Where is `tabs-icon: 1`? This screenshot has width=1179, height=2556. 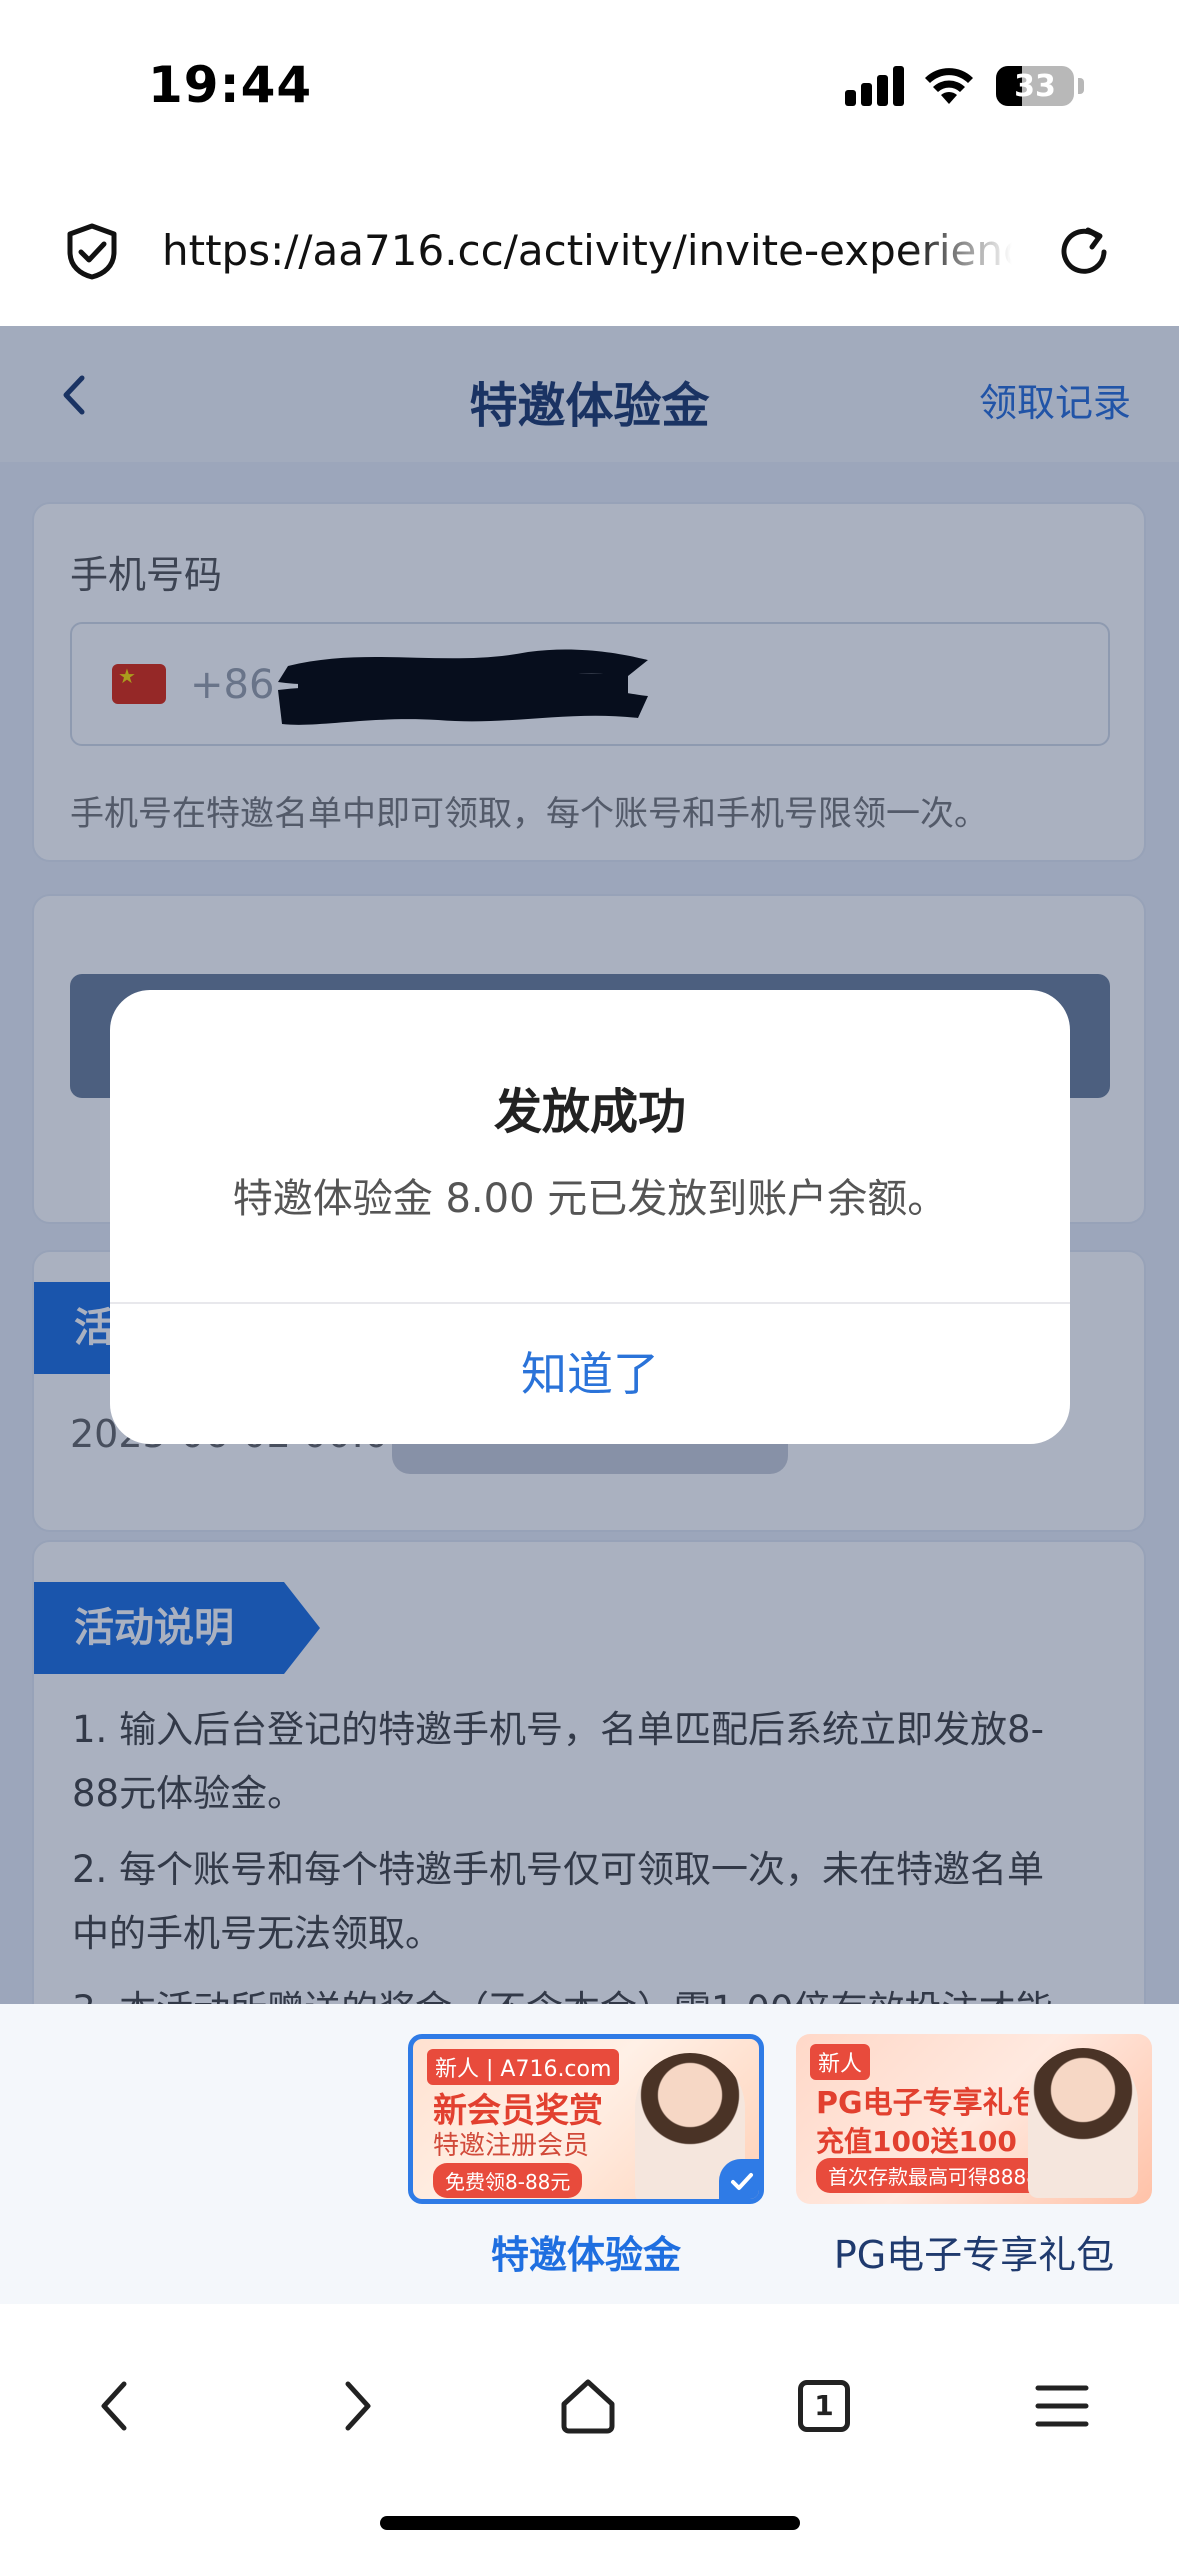 tabs-icon: 1 is located at coordinates (824, 2406).